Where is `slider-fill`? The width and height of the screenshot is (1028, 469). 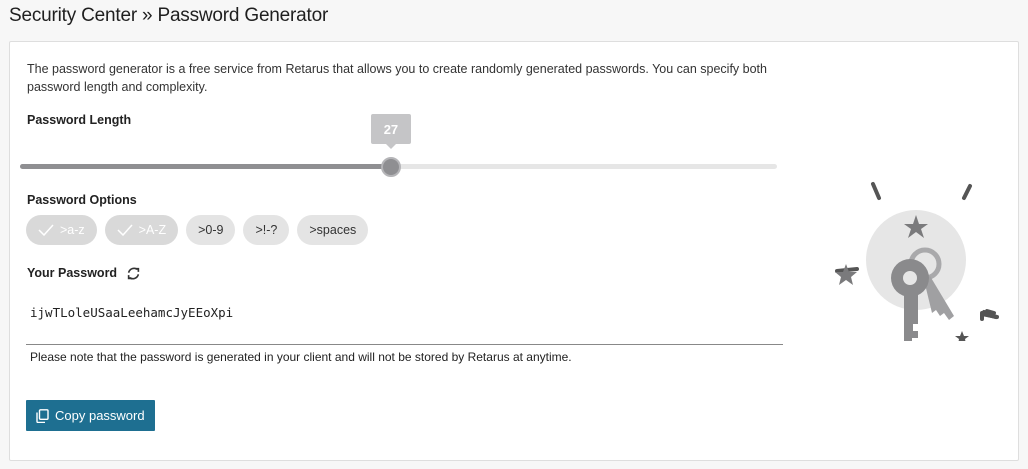 slider-fill is located at coordinates (205, 166).